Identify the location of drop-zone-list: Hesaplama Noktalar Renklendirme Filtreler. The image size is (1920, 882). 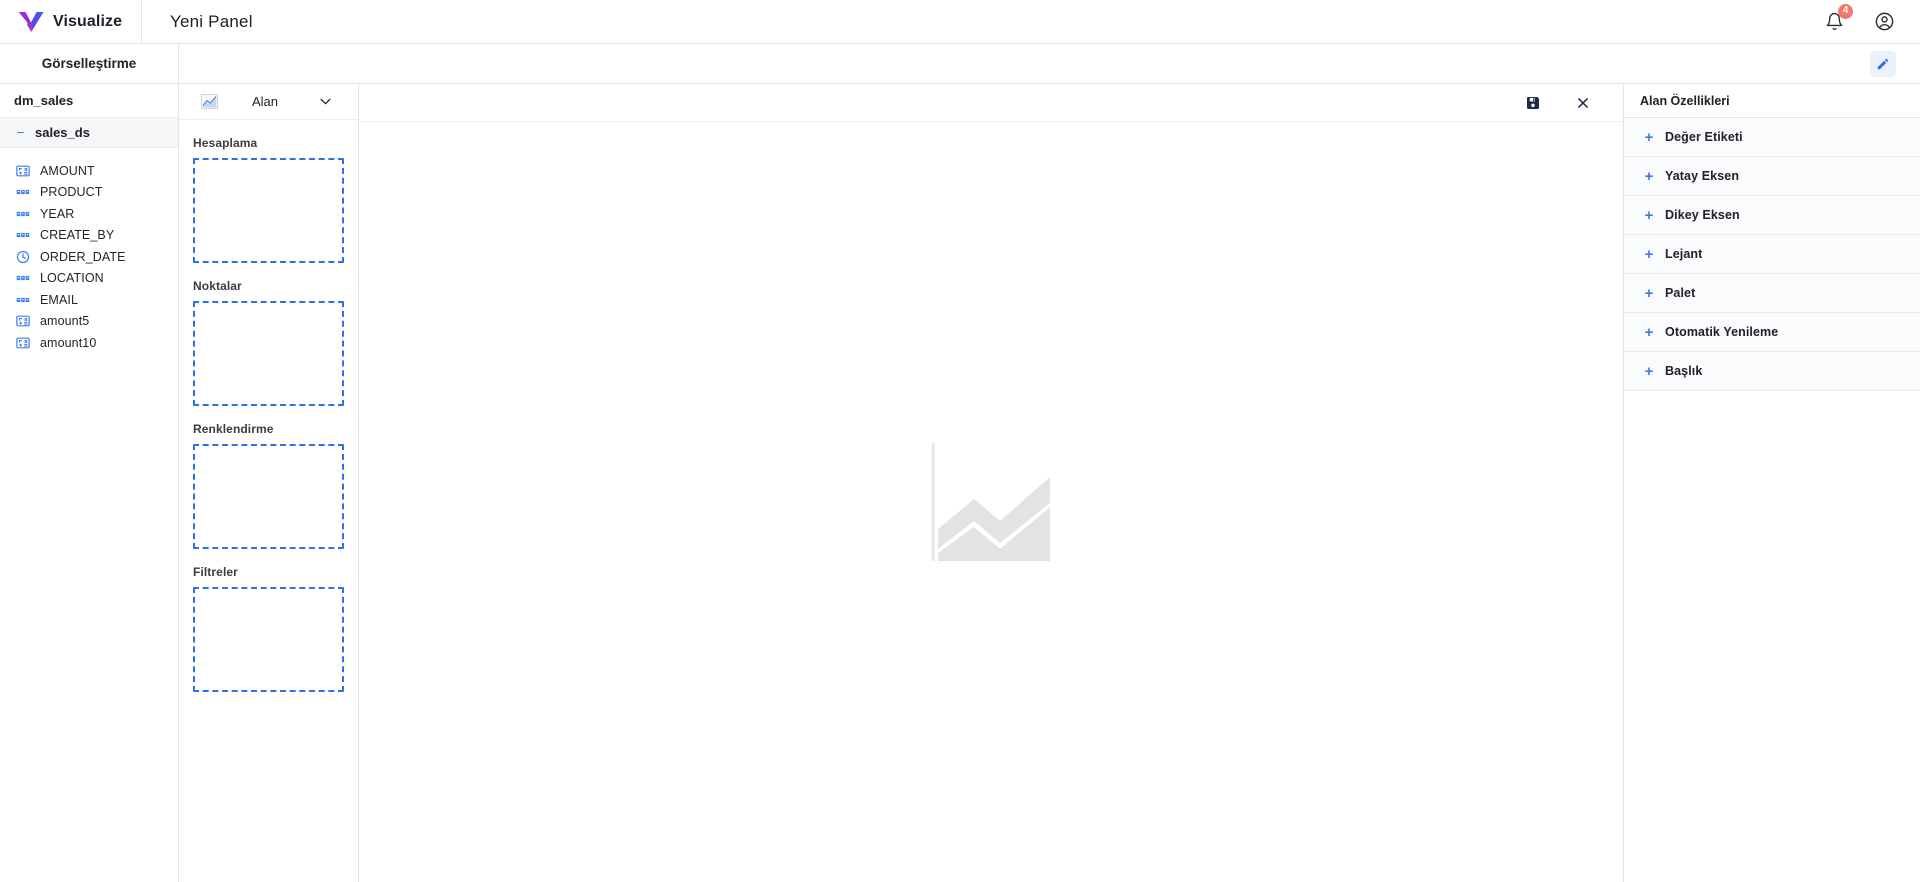
(268, 501).